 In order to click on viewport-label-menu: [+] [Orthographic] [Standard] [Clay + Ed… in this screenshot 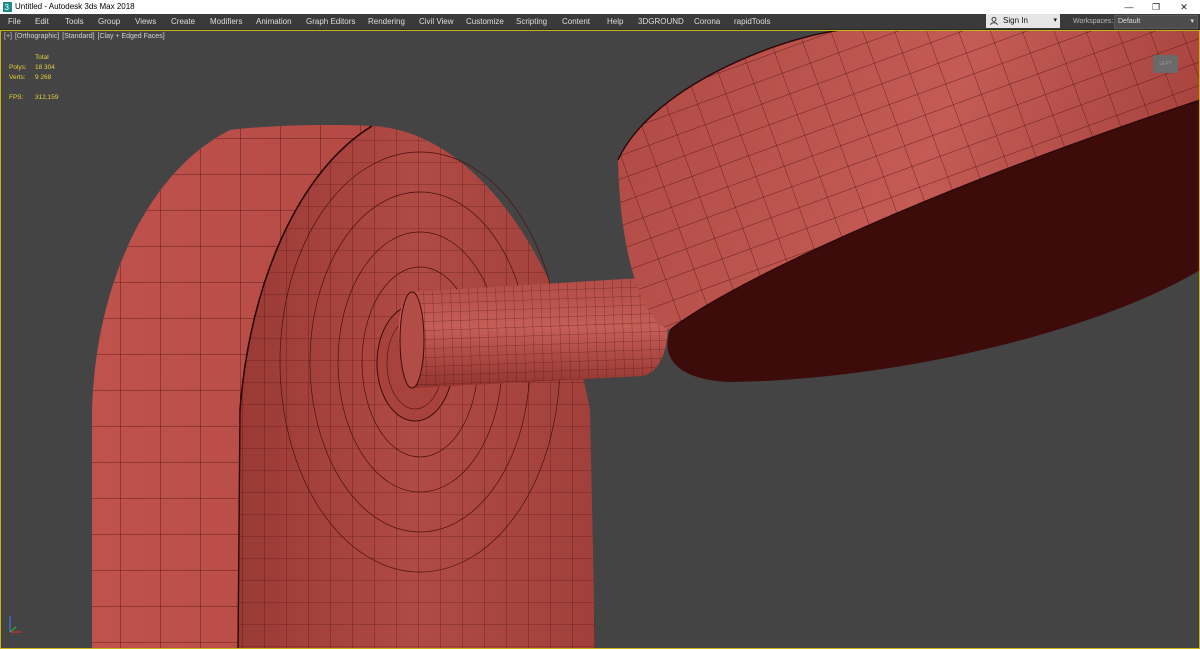, I will do `click(85, 36)`.